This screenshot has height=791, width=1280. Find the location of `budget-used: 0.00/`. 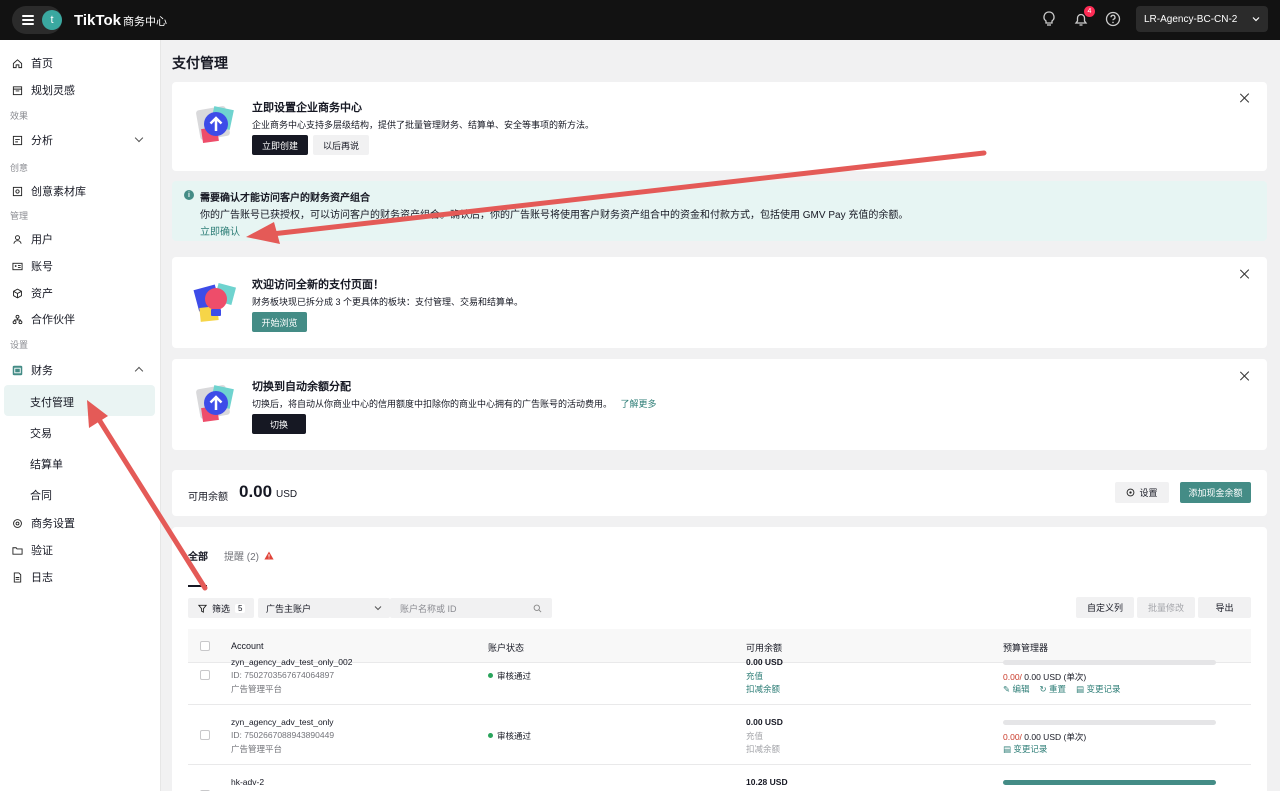

budget-used: 0.00/ is located at coordinates (1012, 677).